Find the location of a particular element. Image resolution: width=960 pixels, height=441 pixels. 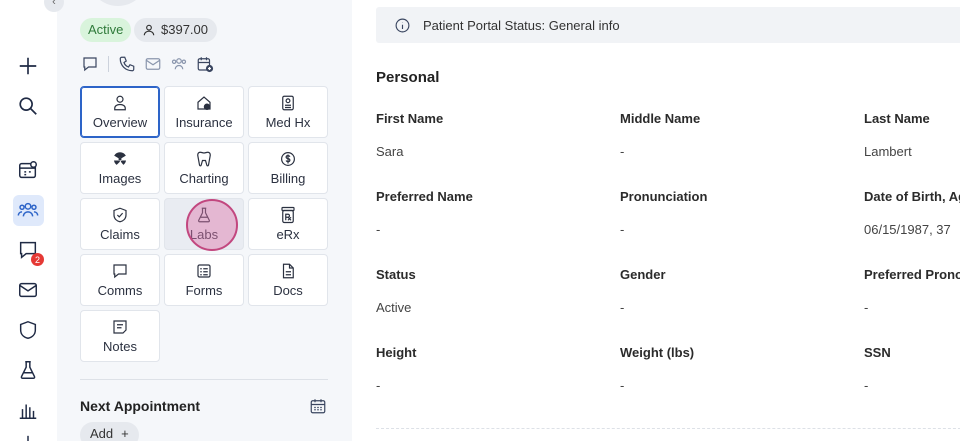

search-icon is located at coordinates (28, 106).